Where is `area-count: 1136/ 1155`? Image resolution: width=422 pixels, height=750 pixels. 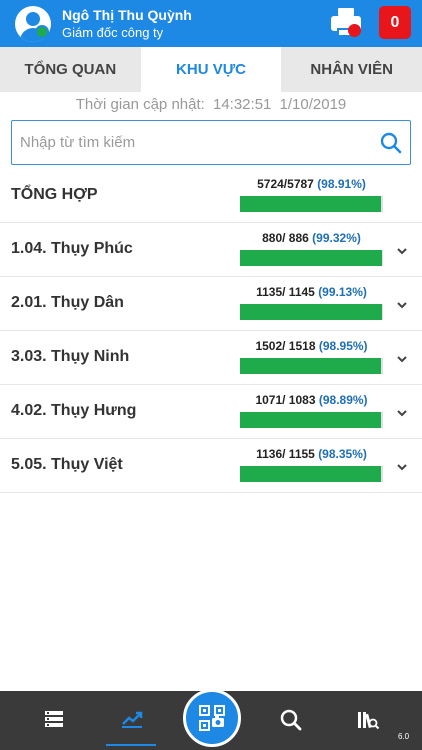
area-count: 1136/ 1155 is located at coordinates (285, 454).